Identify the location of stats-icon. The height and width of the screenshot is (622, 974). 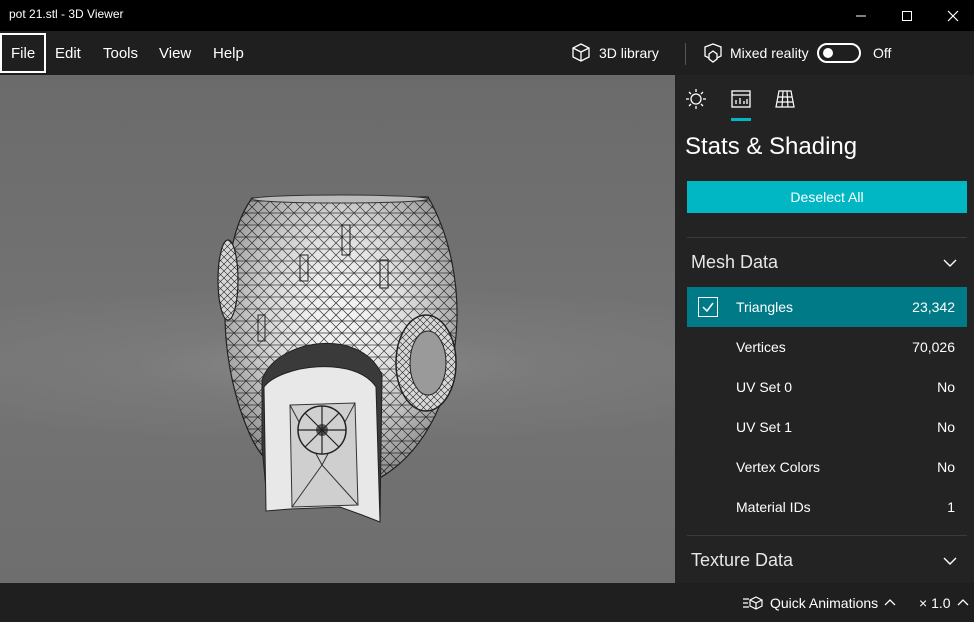
(741, 99).